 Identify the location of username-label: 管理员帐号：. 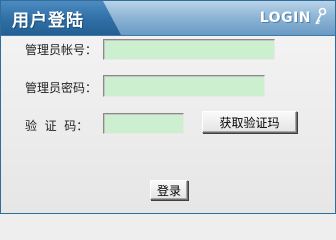
(61, 50).